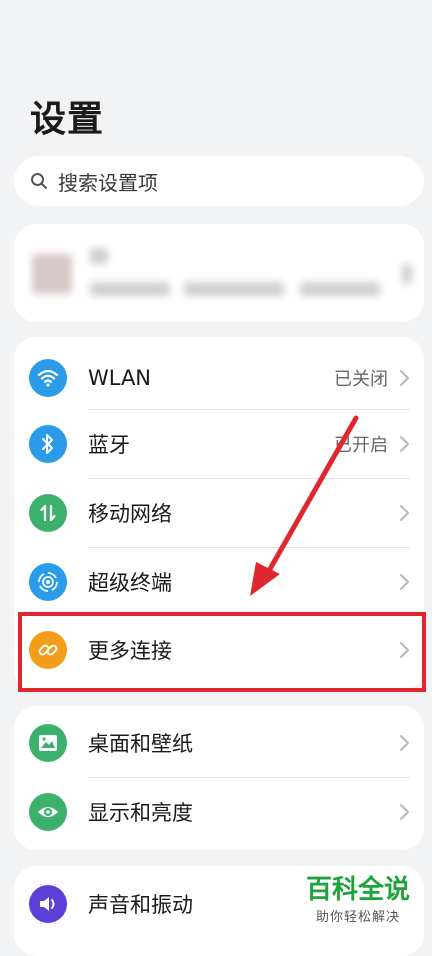  Describe the element at coordinates (48, 444) in the screenshot. I see `bluetooth-icon` at that location.